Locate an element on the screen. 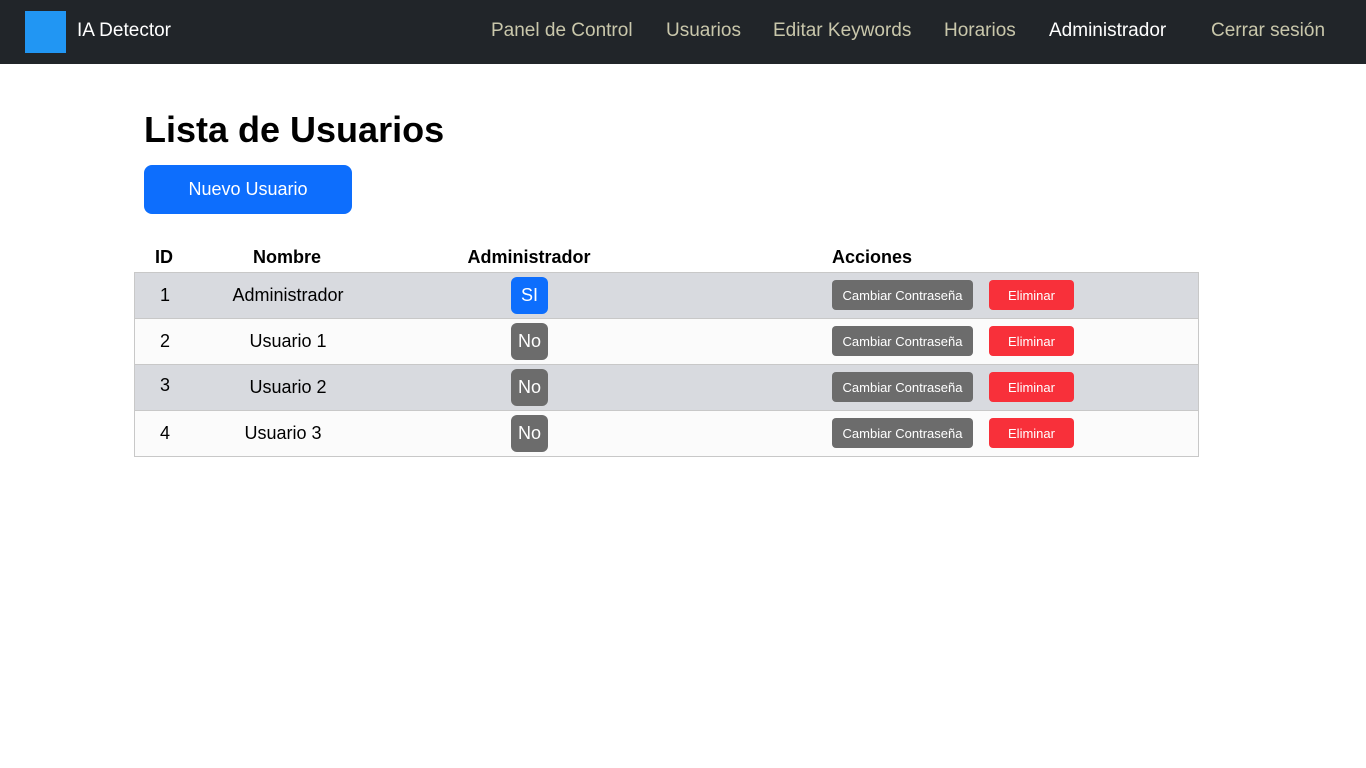  user-name: Usuario 1 is located at coordinates (288, 341).